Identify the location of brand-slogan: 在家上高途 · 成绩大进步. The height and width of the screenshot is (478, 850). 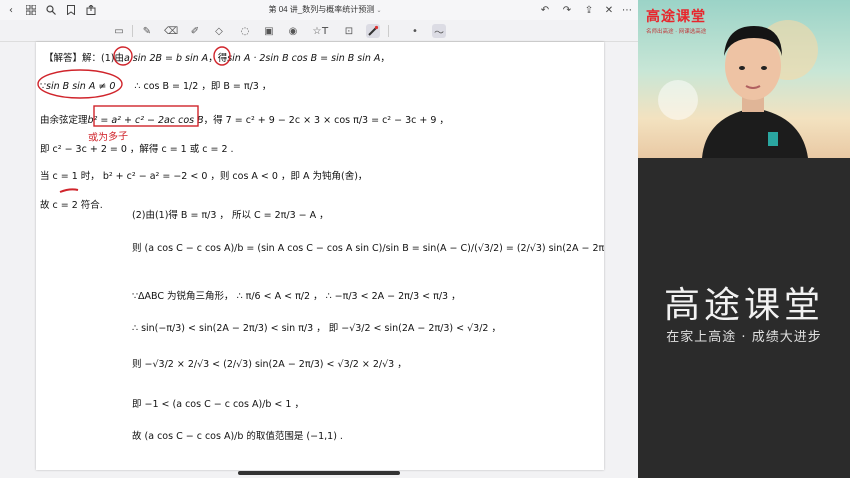
(744, 337).